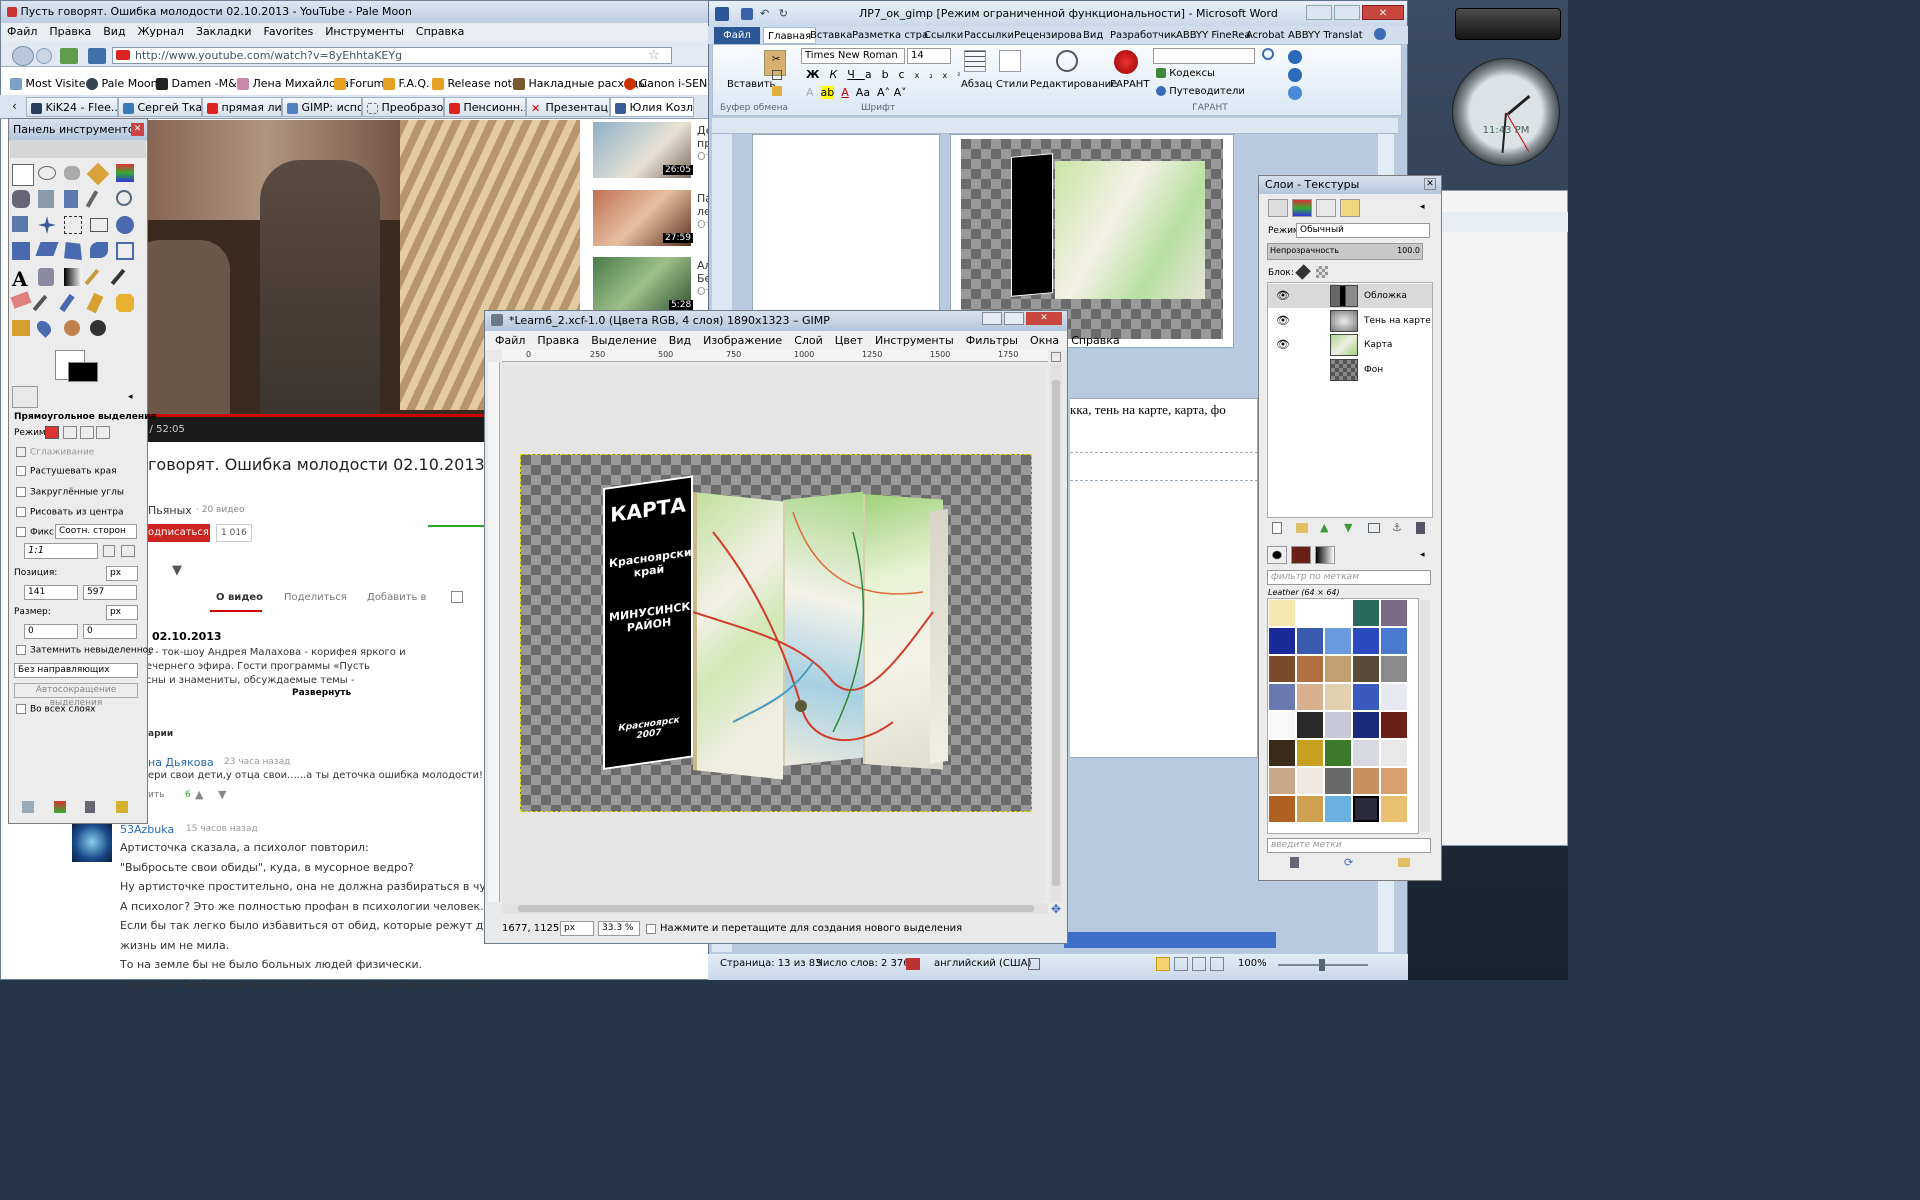 The width and height of the screenshot is (1920, 1200). What do you see at coordinates (913, 964) in the screenshot?
I see `spellcheck-icon` at bounding box center [913, 964].